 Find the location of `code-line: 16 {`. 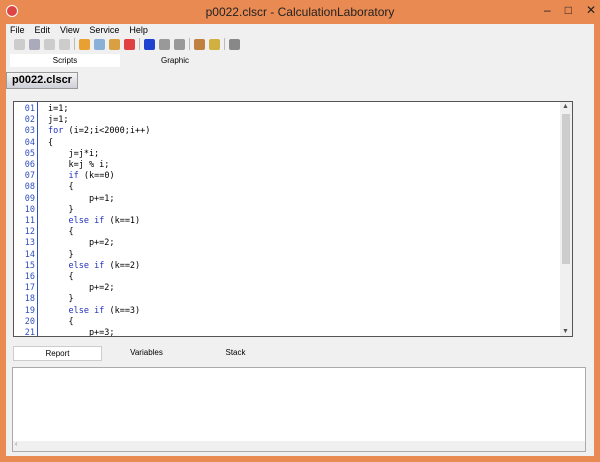

code-line: 16 { is located at coordinates (293, 277).